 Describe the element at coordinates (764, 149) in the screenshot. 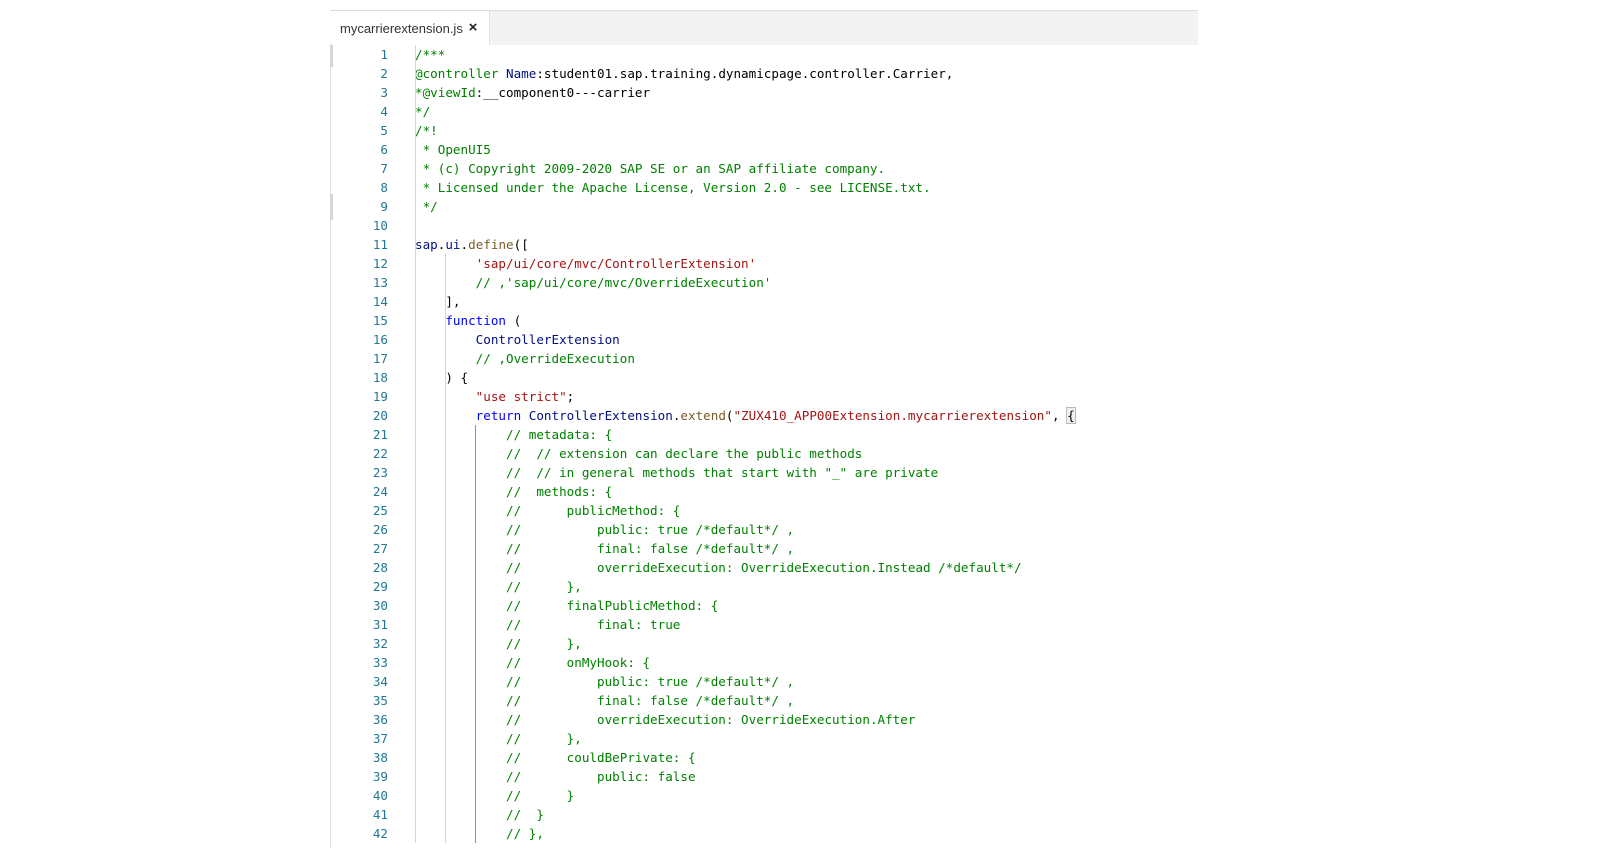

I see `code-line: 6 * OpenUI5` at that location.